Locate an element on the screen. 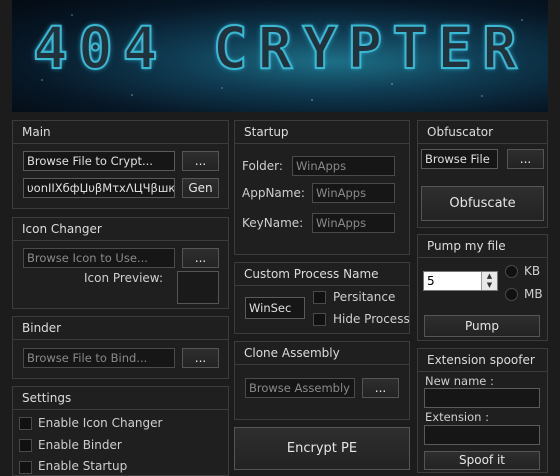 The image size is (560, 476). obfuscate-file-field: Browse File is located at coordinates (459, 159).